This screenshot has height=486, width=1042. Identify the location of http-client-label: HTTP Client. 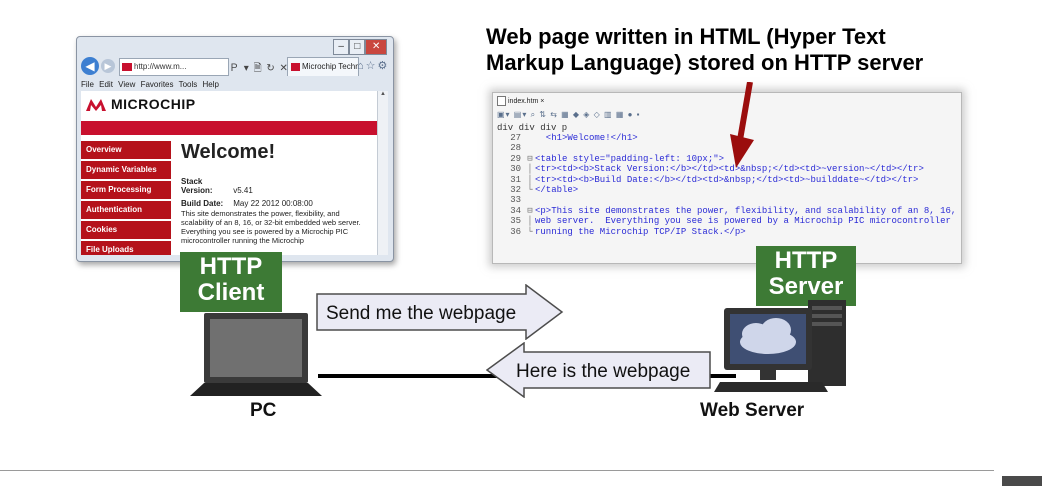
(231, 282).